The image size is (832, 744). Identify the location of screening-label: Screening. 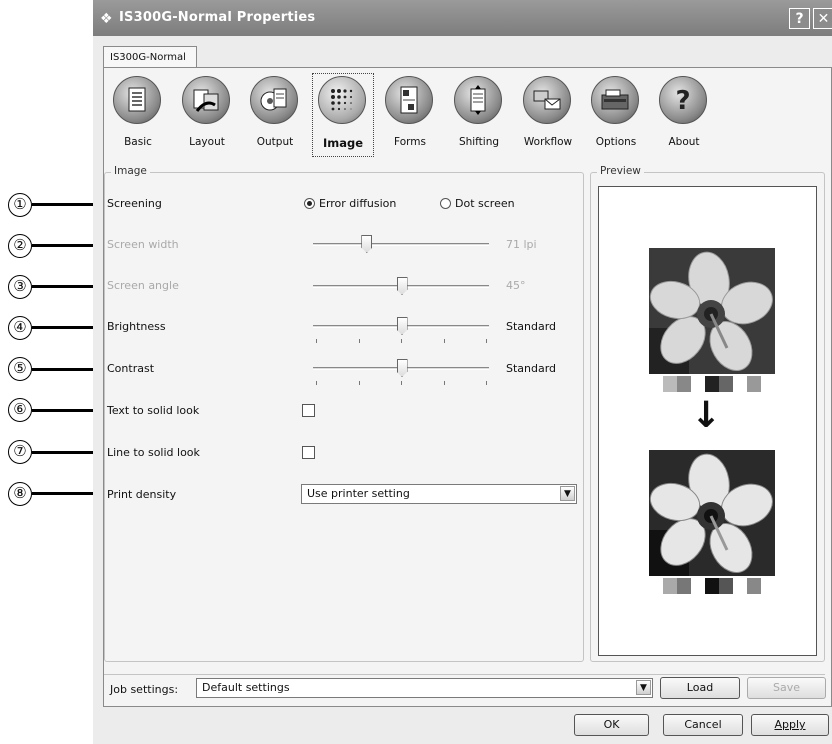
(134, 203).